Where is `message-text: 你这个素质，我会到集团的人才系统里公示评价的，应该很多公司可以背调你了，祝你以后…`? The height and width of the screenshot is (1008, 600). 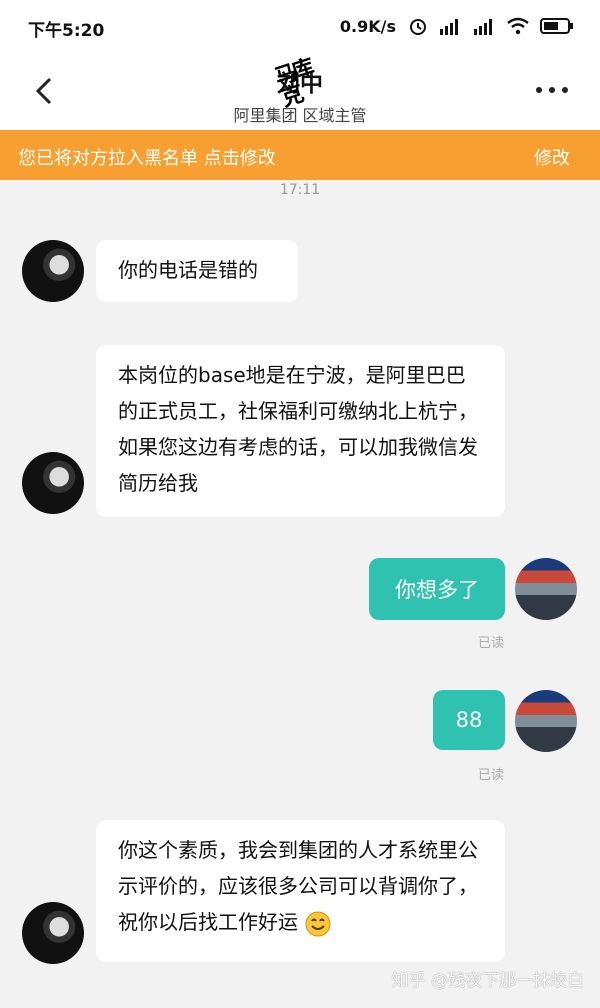
message-text: 你这个素质，我会到集团的人才系统里公示评价的，应该很多公司可以背调你了，祝你以后… is located at coordinates (298, 886).